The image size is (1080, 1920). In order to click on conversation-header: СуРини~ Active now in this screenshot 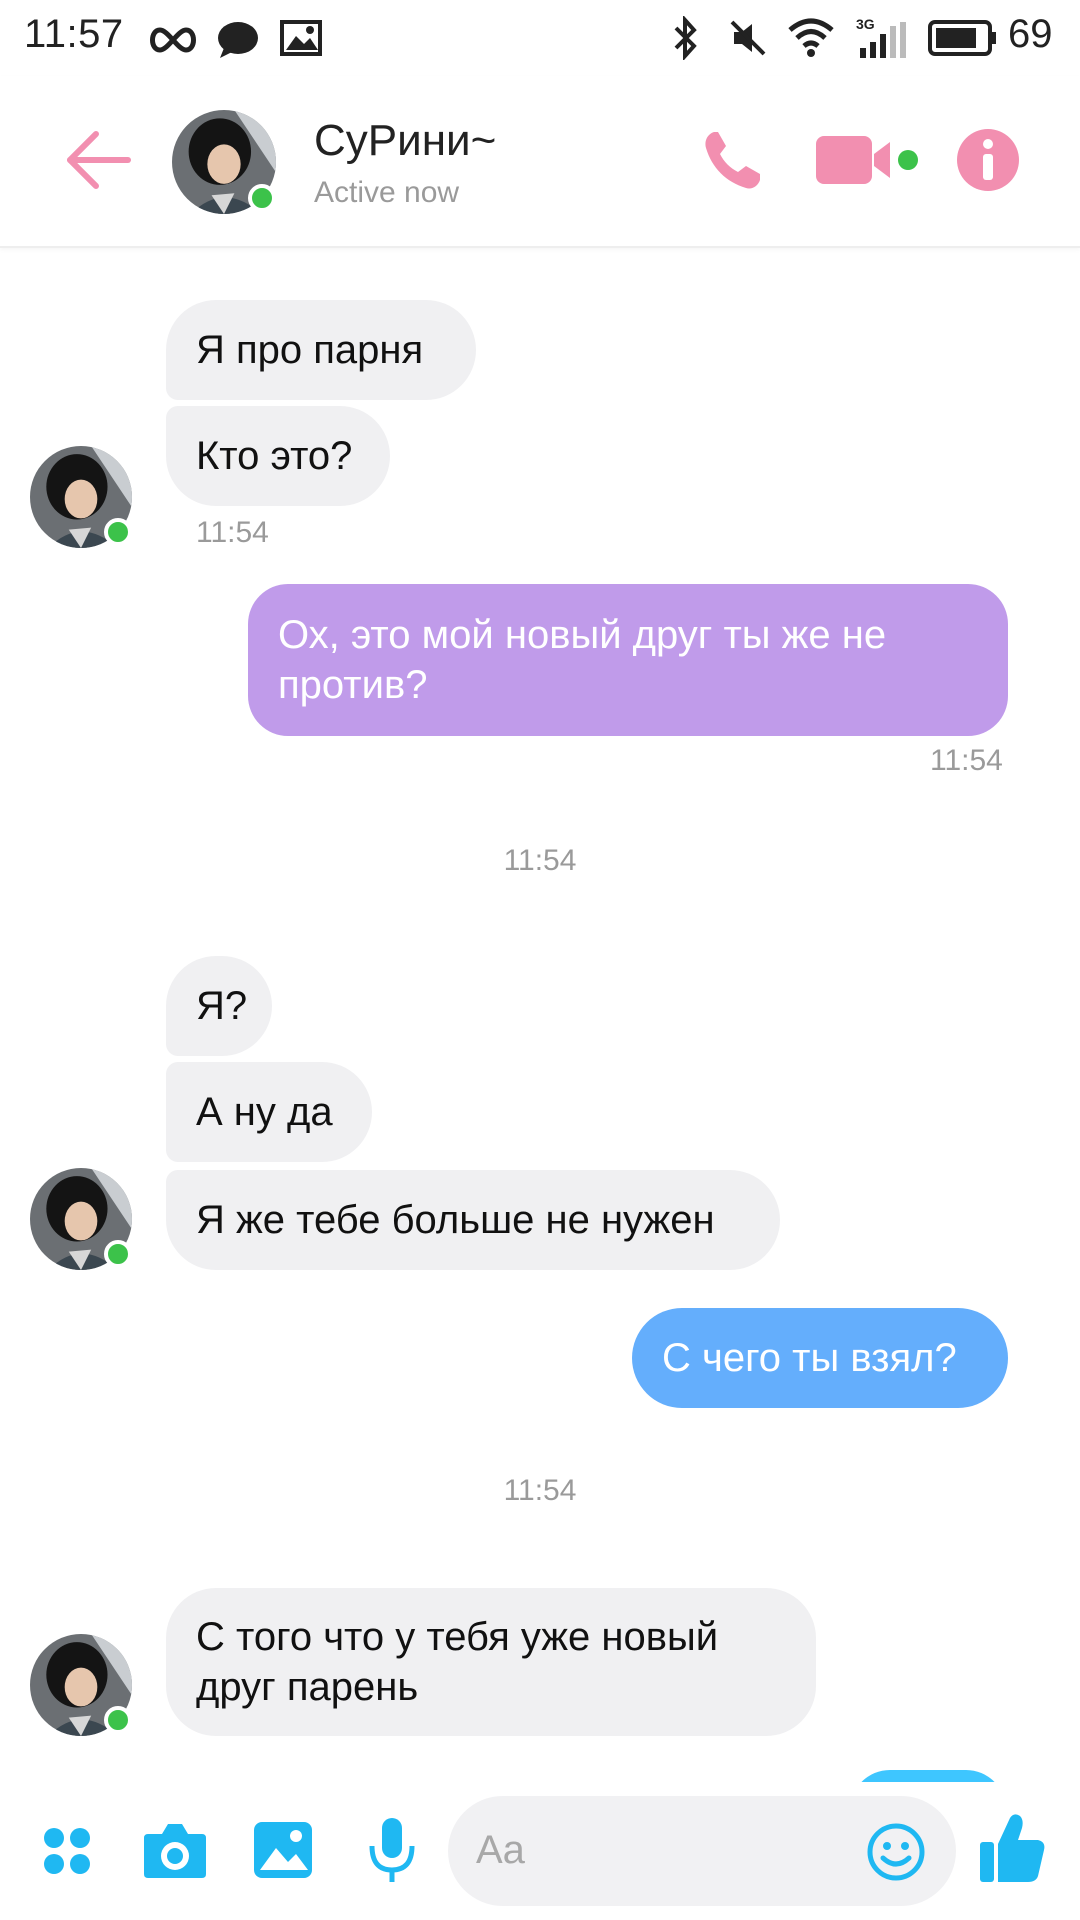, I will do `click(540, 162)`.